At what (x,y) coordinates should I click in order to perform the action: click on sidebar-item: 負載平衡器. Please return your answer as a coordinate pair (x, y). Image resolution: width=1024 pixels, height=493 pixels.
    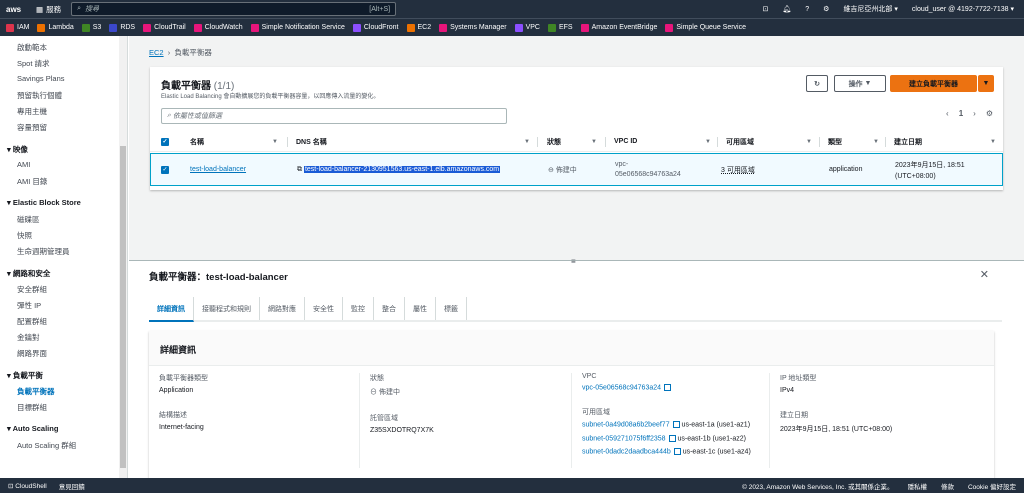
    Looking at the image, I should click on (36, 391).